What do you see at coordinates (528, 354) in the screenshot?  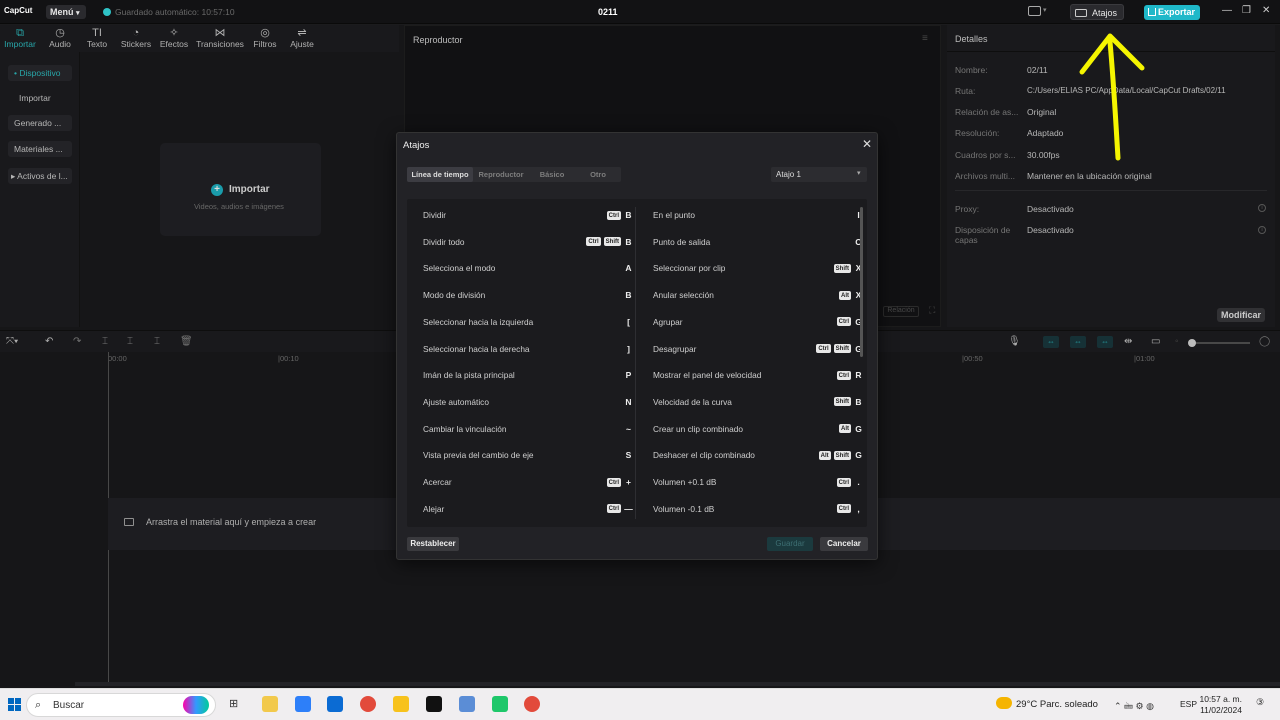 I see `shortcut-row: Seleccionar hacia la derecha]` at bounding box center [528, 354].